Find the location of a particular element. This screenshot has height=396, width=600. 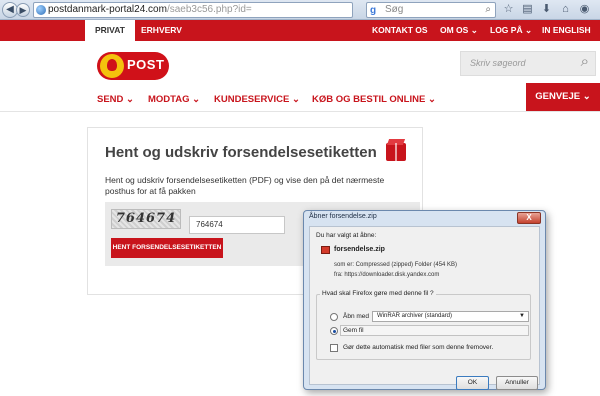

menu-divider is located at coordinates (300, 111).